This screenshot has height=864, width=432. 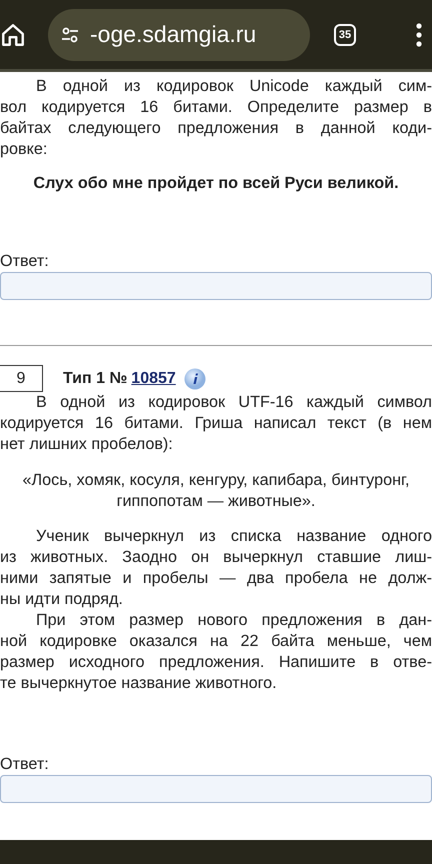 What do you see at coordinates (21, 378) in the screenshot?
I see `task-number: 9` at bounding box center [21, 378].